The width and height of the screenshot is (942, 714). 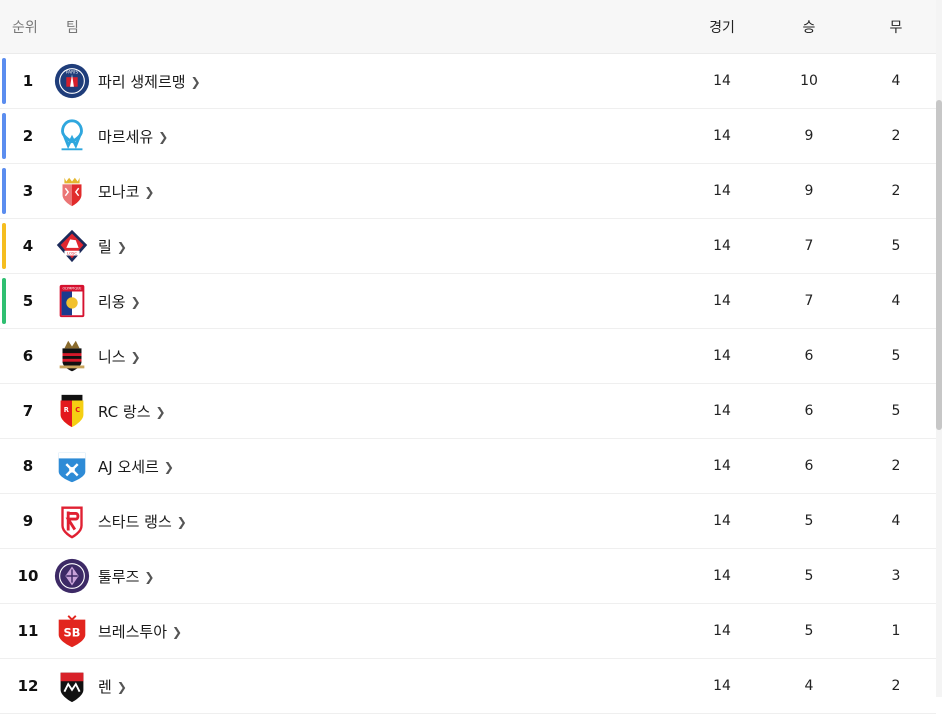 What do you see at coordinates (468, 301) in the screenshot?
I see `table-row: 5 OLYMPIQUE 리옹 ❯ 14 7 4` at bounding box center [468, 301].